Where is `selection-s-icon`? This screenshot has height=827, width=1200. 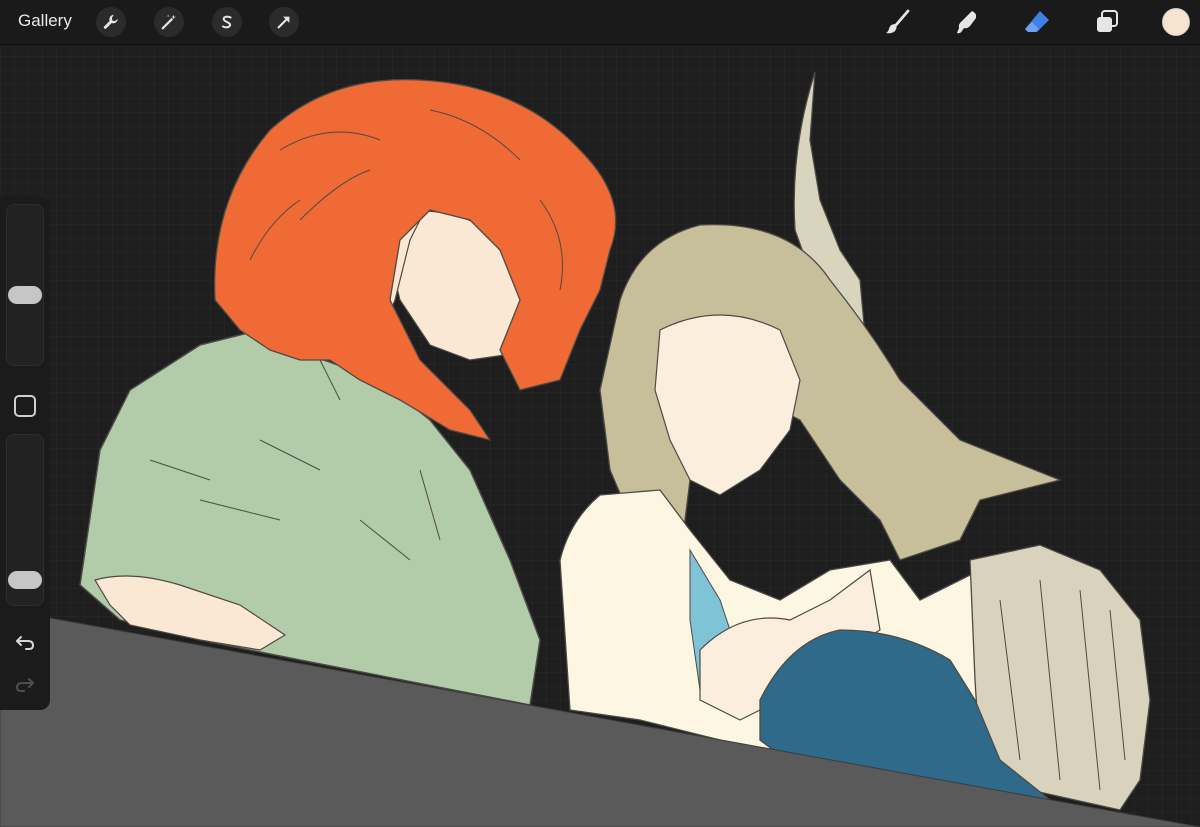
selection-s-icon is located at coordinates (226, 22).